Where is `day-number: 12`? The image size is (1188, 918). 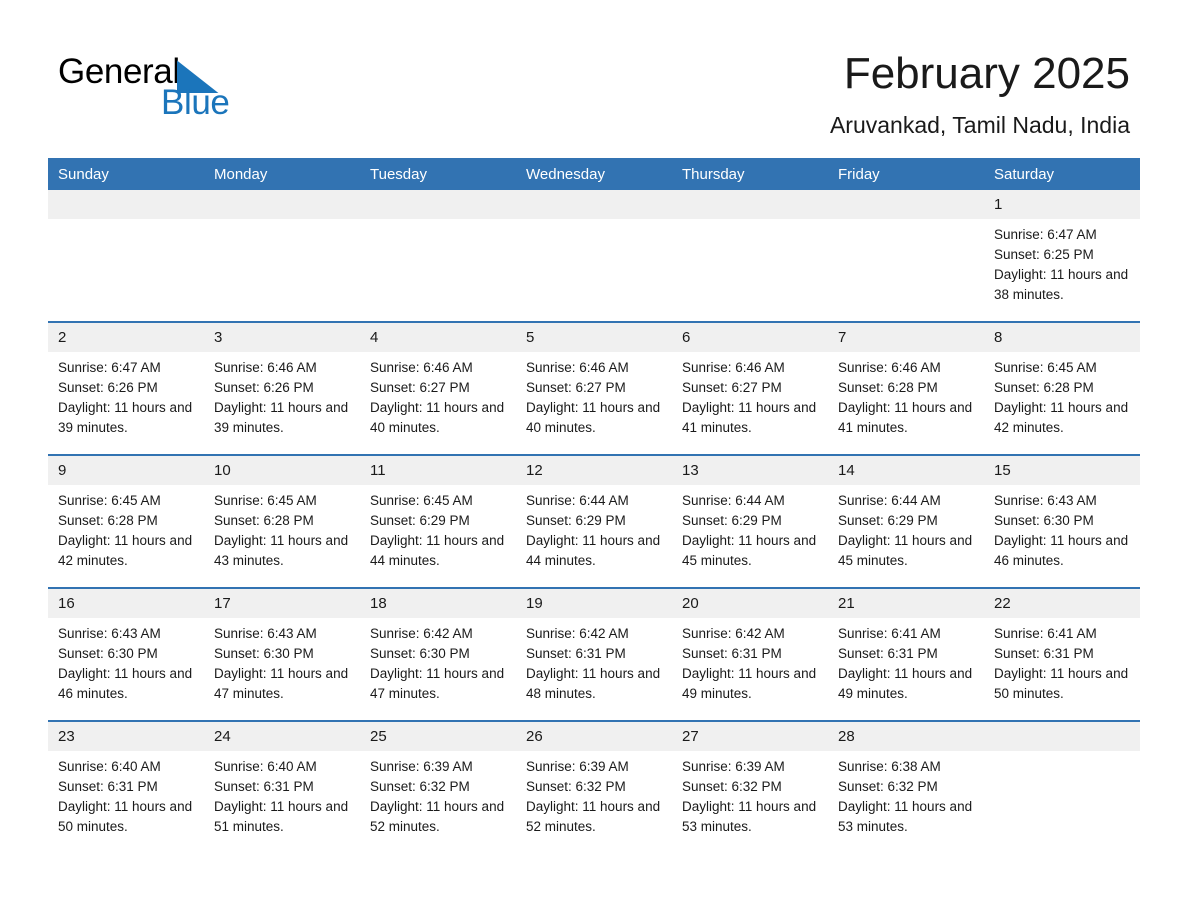 day-number: 12 is located at coordinates (594, 470).